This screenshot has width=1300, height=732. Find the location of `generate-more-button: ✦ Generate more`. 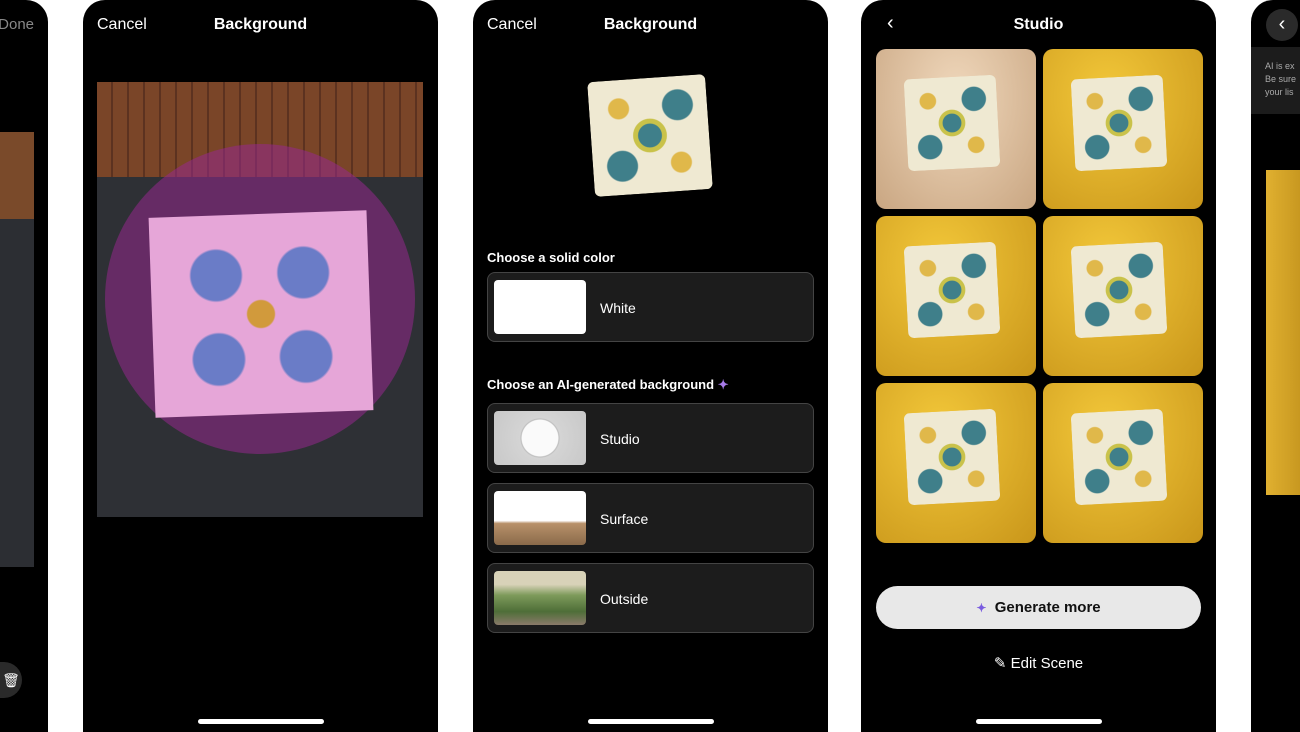

generate-more-button: ✦ Generate more is located at coordinates (1038, 607).